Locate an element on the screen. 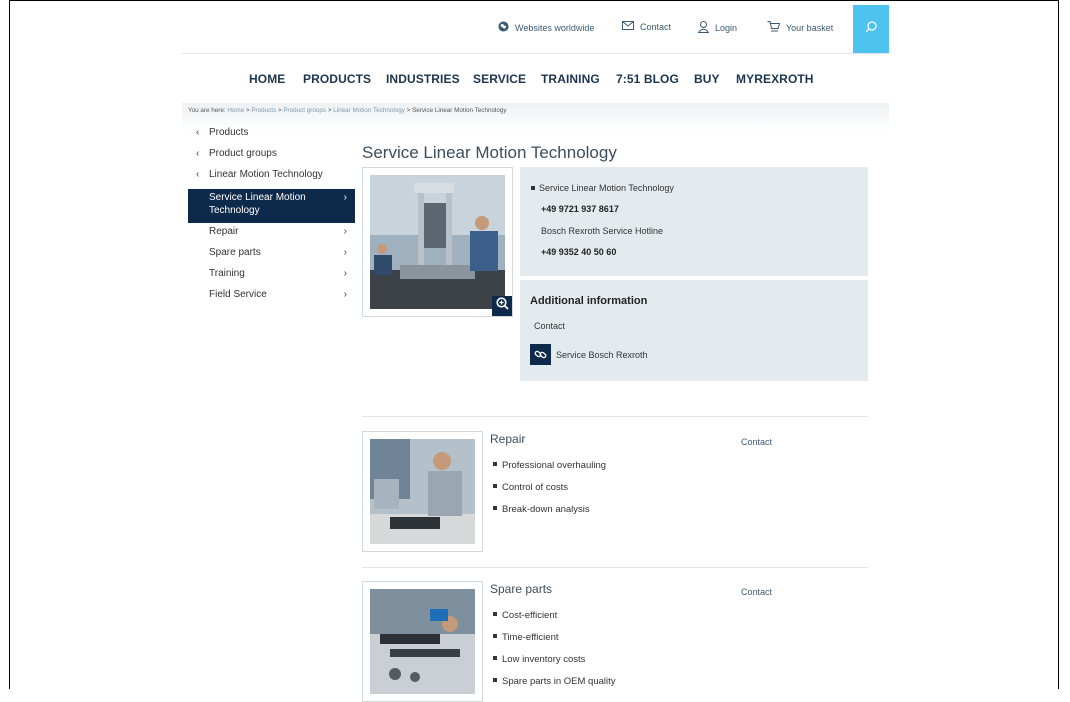 The width and height of the screenshot is (1070, 702). repair-contact-link: Contact is located at coordinates (756, 442).